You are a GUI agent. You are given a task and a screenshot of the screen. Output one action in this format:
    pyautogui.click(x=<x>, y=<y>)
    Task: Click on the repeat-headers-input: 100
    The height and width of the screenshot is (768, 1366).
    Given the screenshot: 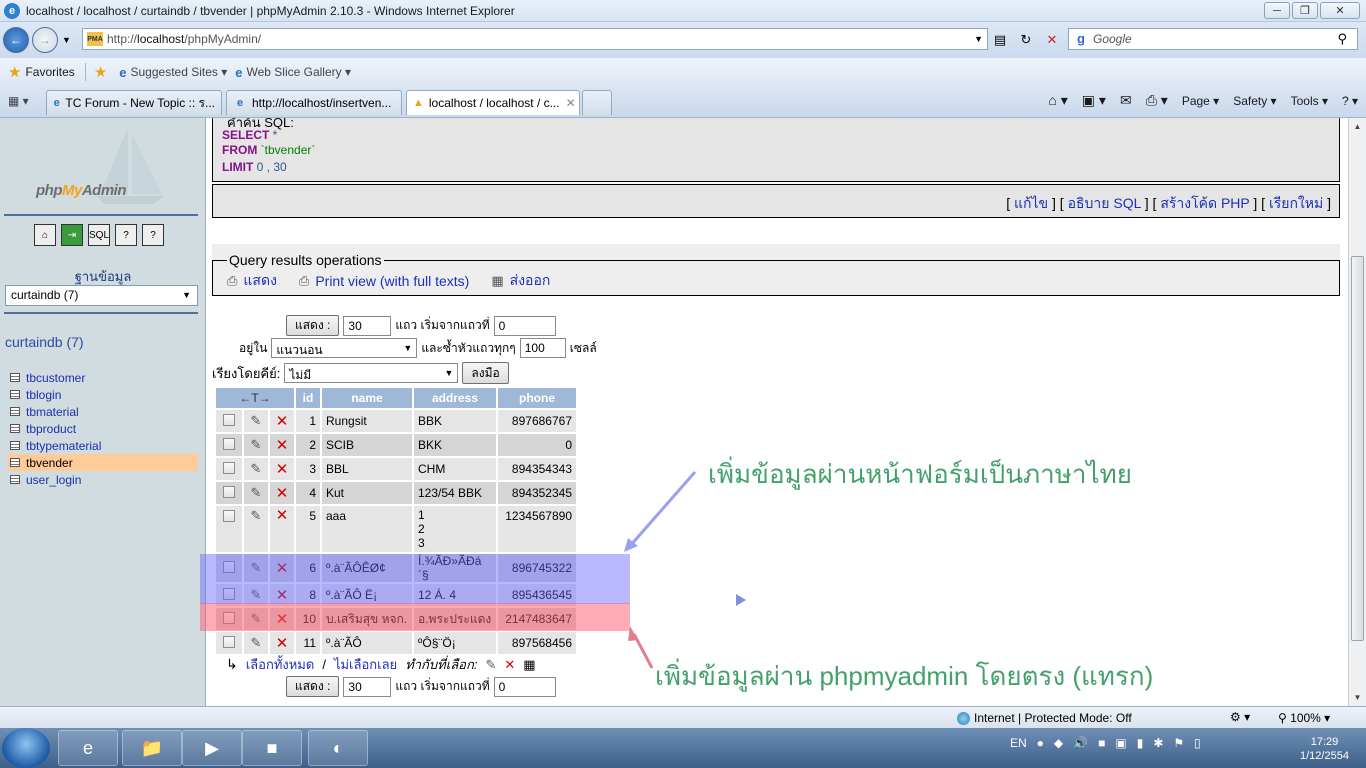 What is the action you would take?
    pyautogui.click(x=542, y=348)
    